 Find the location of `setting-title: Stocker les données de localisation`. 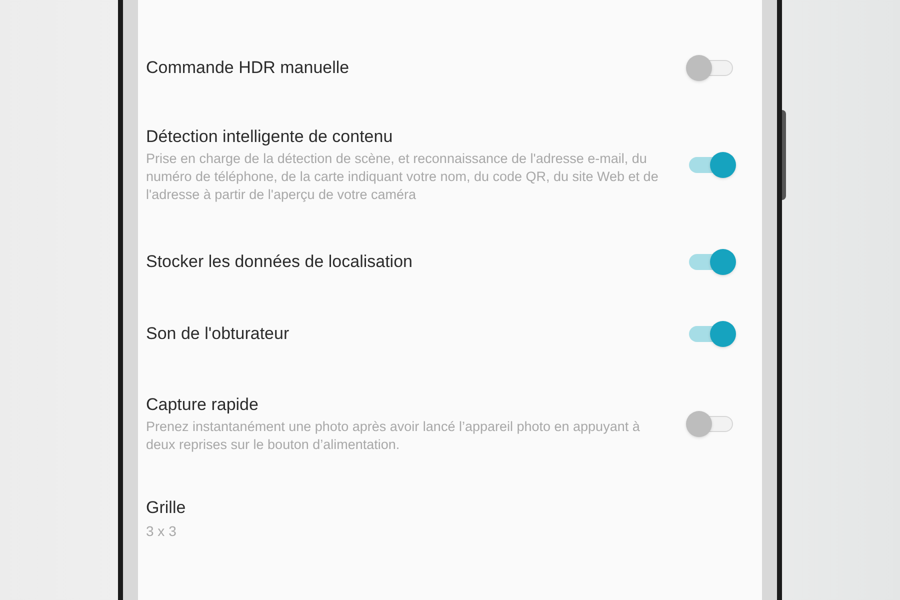

setting-title: Stocker les données de localisation is located at coordinates (280, 262).